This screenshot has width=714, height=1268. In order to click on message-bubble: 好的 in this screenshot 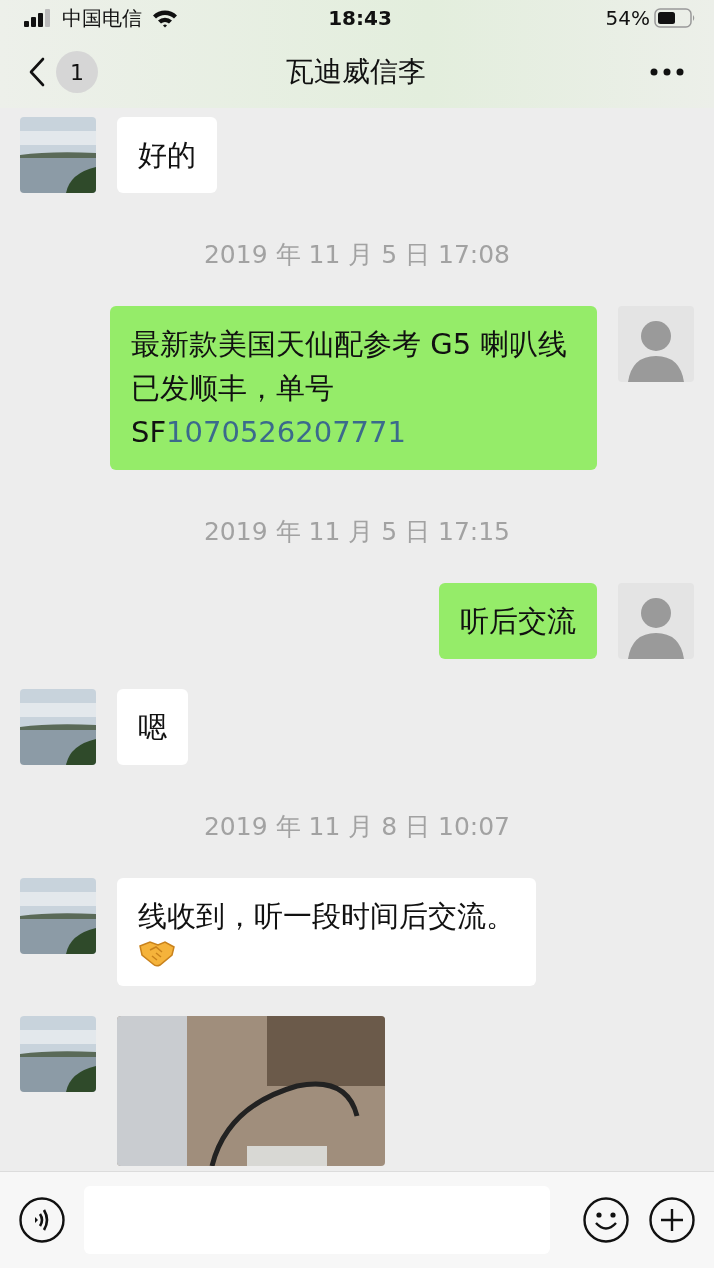, I will do `click(167, 155)`.